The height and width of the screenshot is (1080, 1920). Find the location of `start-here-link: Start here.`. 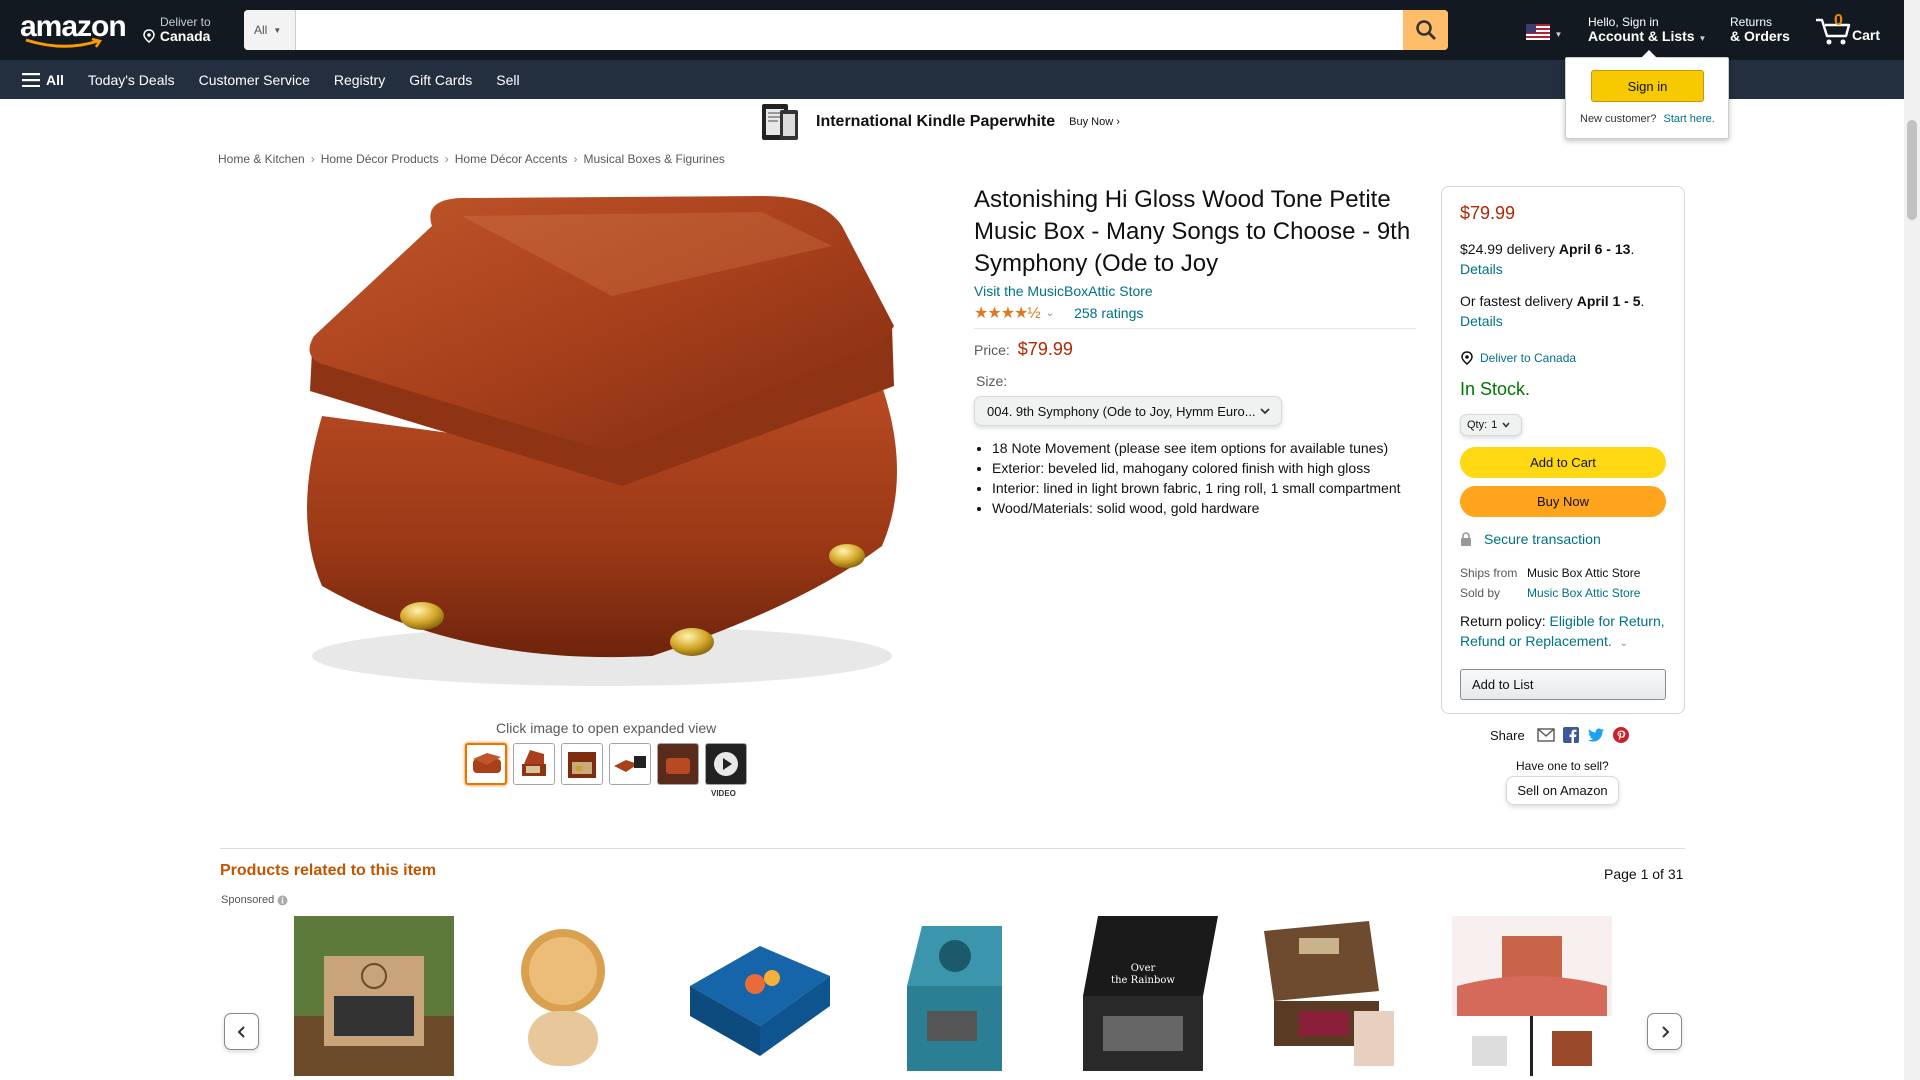

start-here-link: Start here. is located at coordinates (1688, 119).